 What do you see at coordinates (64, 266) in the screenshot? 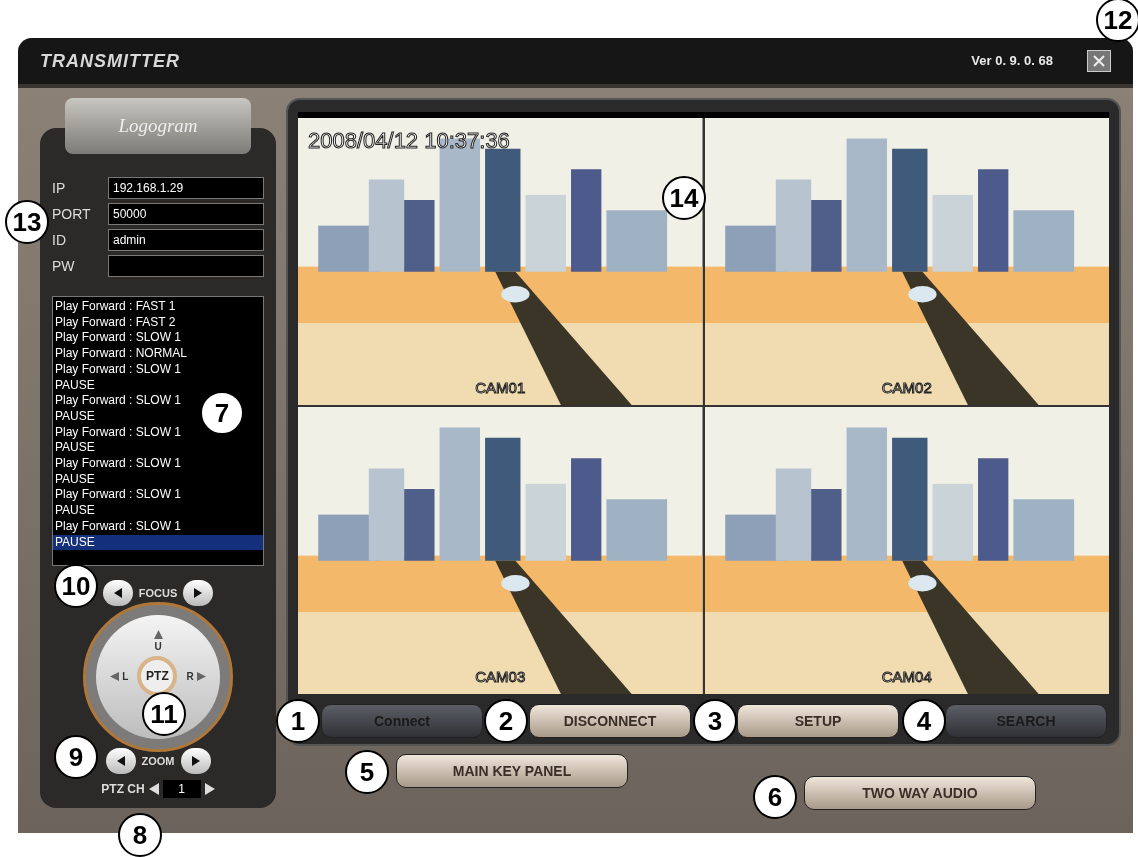
I see `field-label: PW` at bounding box center [64, 266].